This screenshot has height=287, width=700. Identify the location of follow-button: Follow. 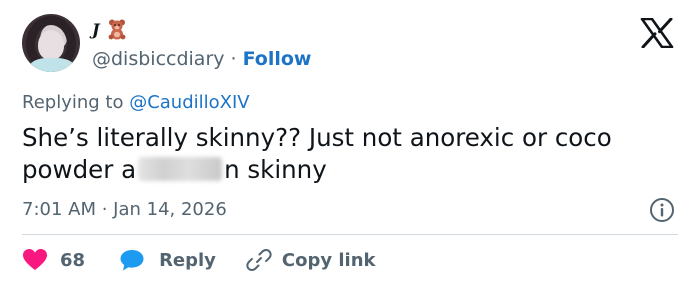
(277, 59).